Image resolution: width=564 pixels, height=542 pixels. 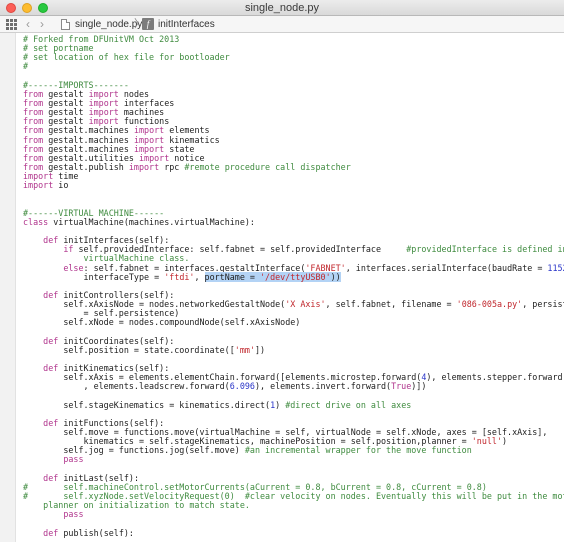 What do you see at coordinates (28, 24) in the screenshot?
I see `back-arrow-icon: ‹` at bounding box center [28, 24].